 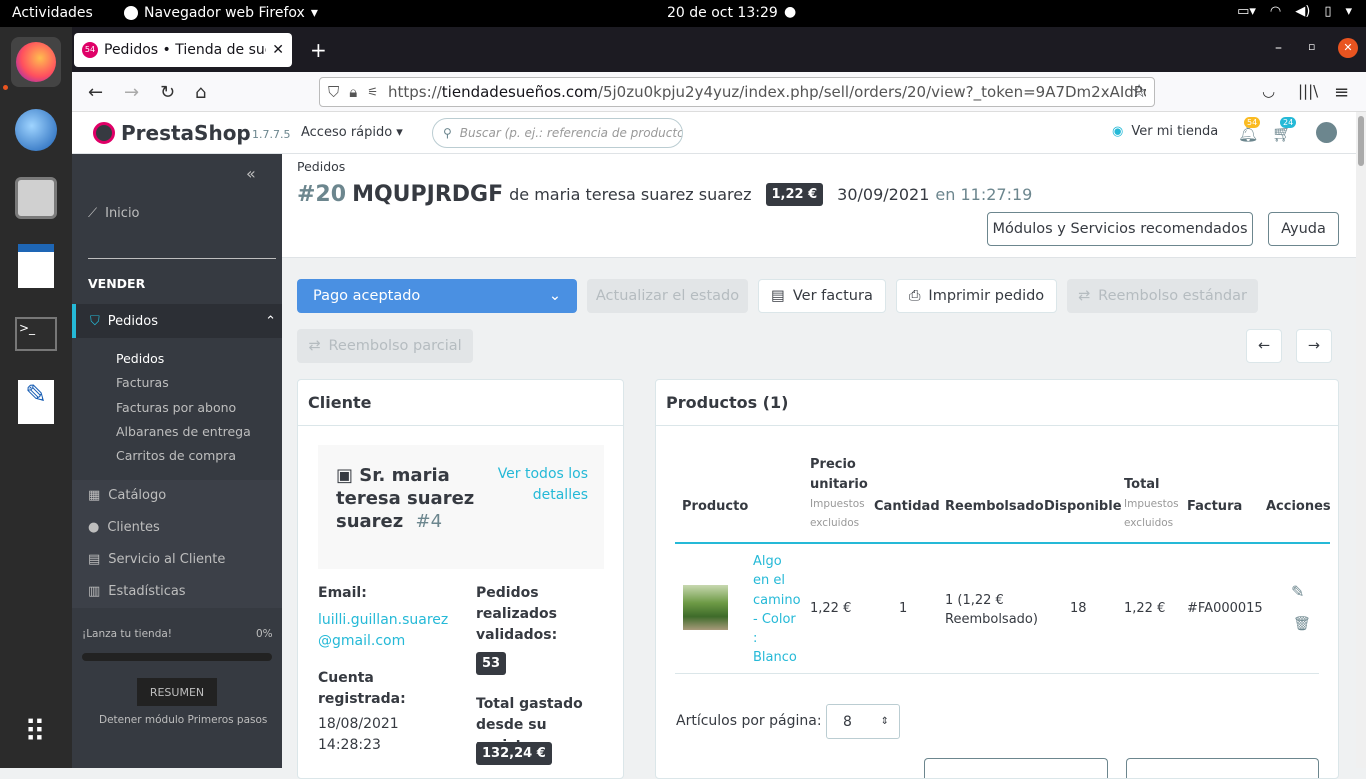 I want to click on firefox-dock-icon, so click(x=36, y=62).